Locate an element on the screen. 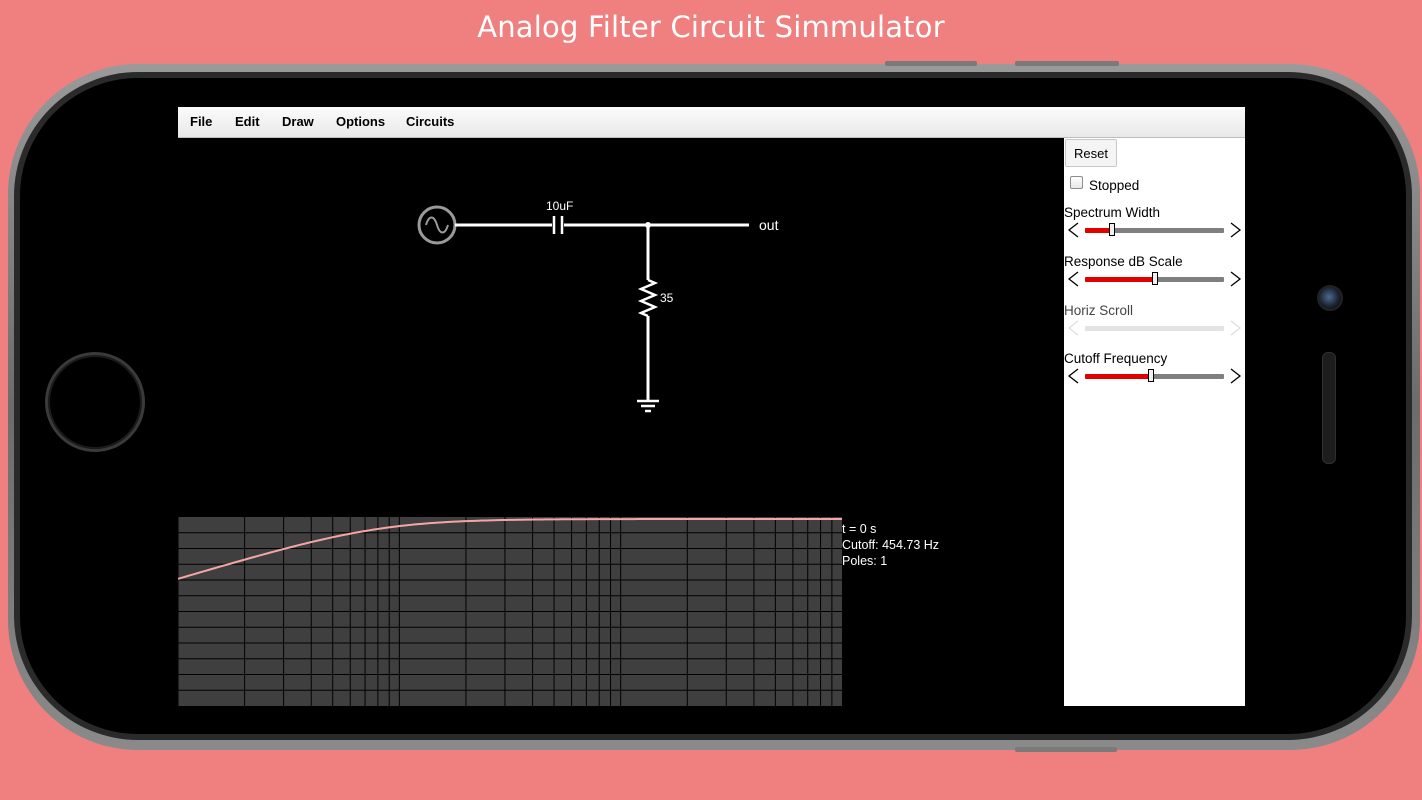 This screenshot has height=800, width=1422. phone-top-button-left is located at coordinates (931, 63).